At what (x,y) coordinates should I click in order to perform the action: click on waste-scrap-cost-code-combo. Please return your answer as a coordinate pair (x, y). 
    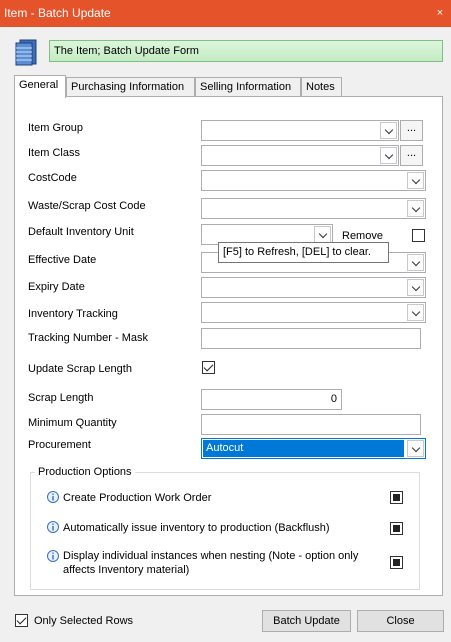
    Looking at the image, I should click on (313, 208).